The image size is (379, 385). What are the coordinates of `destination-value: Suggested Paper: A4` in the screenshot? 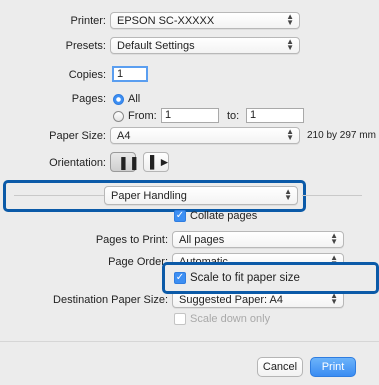 It's located at (231, 300).